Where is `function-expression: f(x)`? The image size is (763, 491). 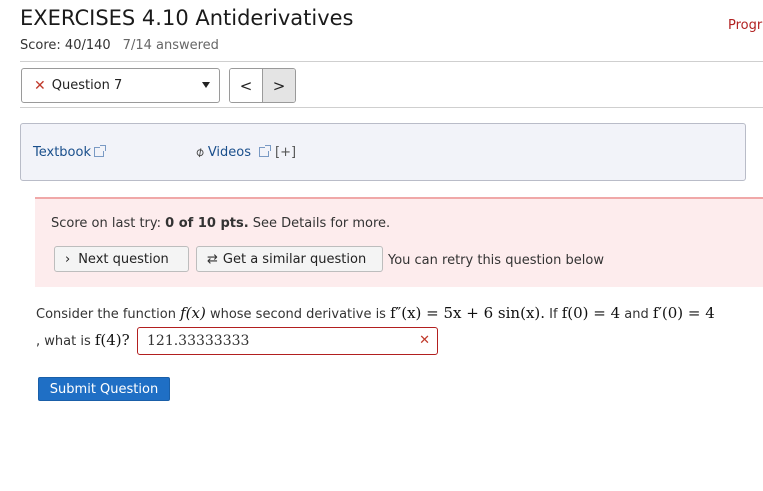 function-expression: f(x) is located at coordinates (193, 313).